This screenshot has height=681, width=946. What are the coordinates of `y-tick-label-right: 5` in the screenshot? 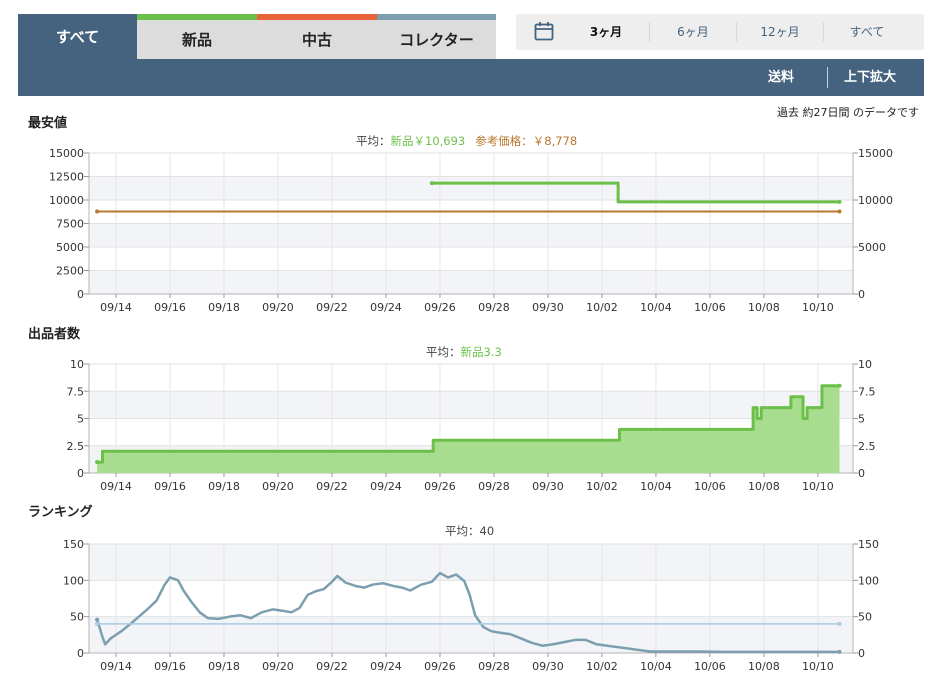 It's located at (861, 419).